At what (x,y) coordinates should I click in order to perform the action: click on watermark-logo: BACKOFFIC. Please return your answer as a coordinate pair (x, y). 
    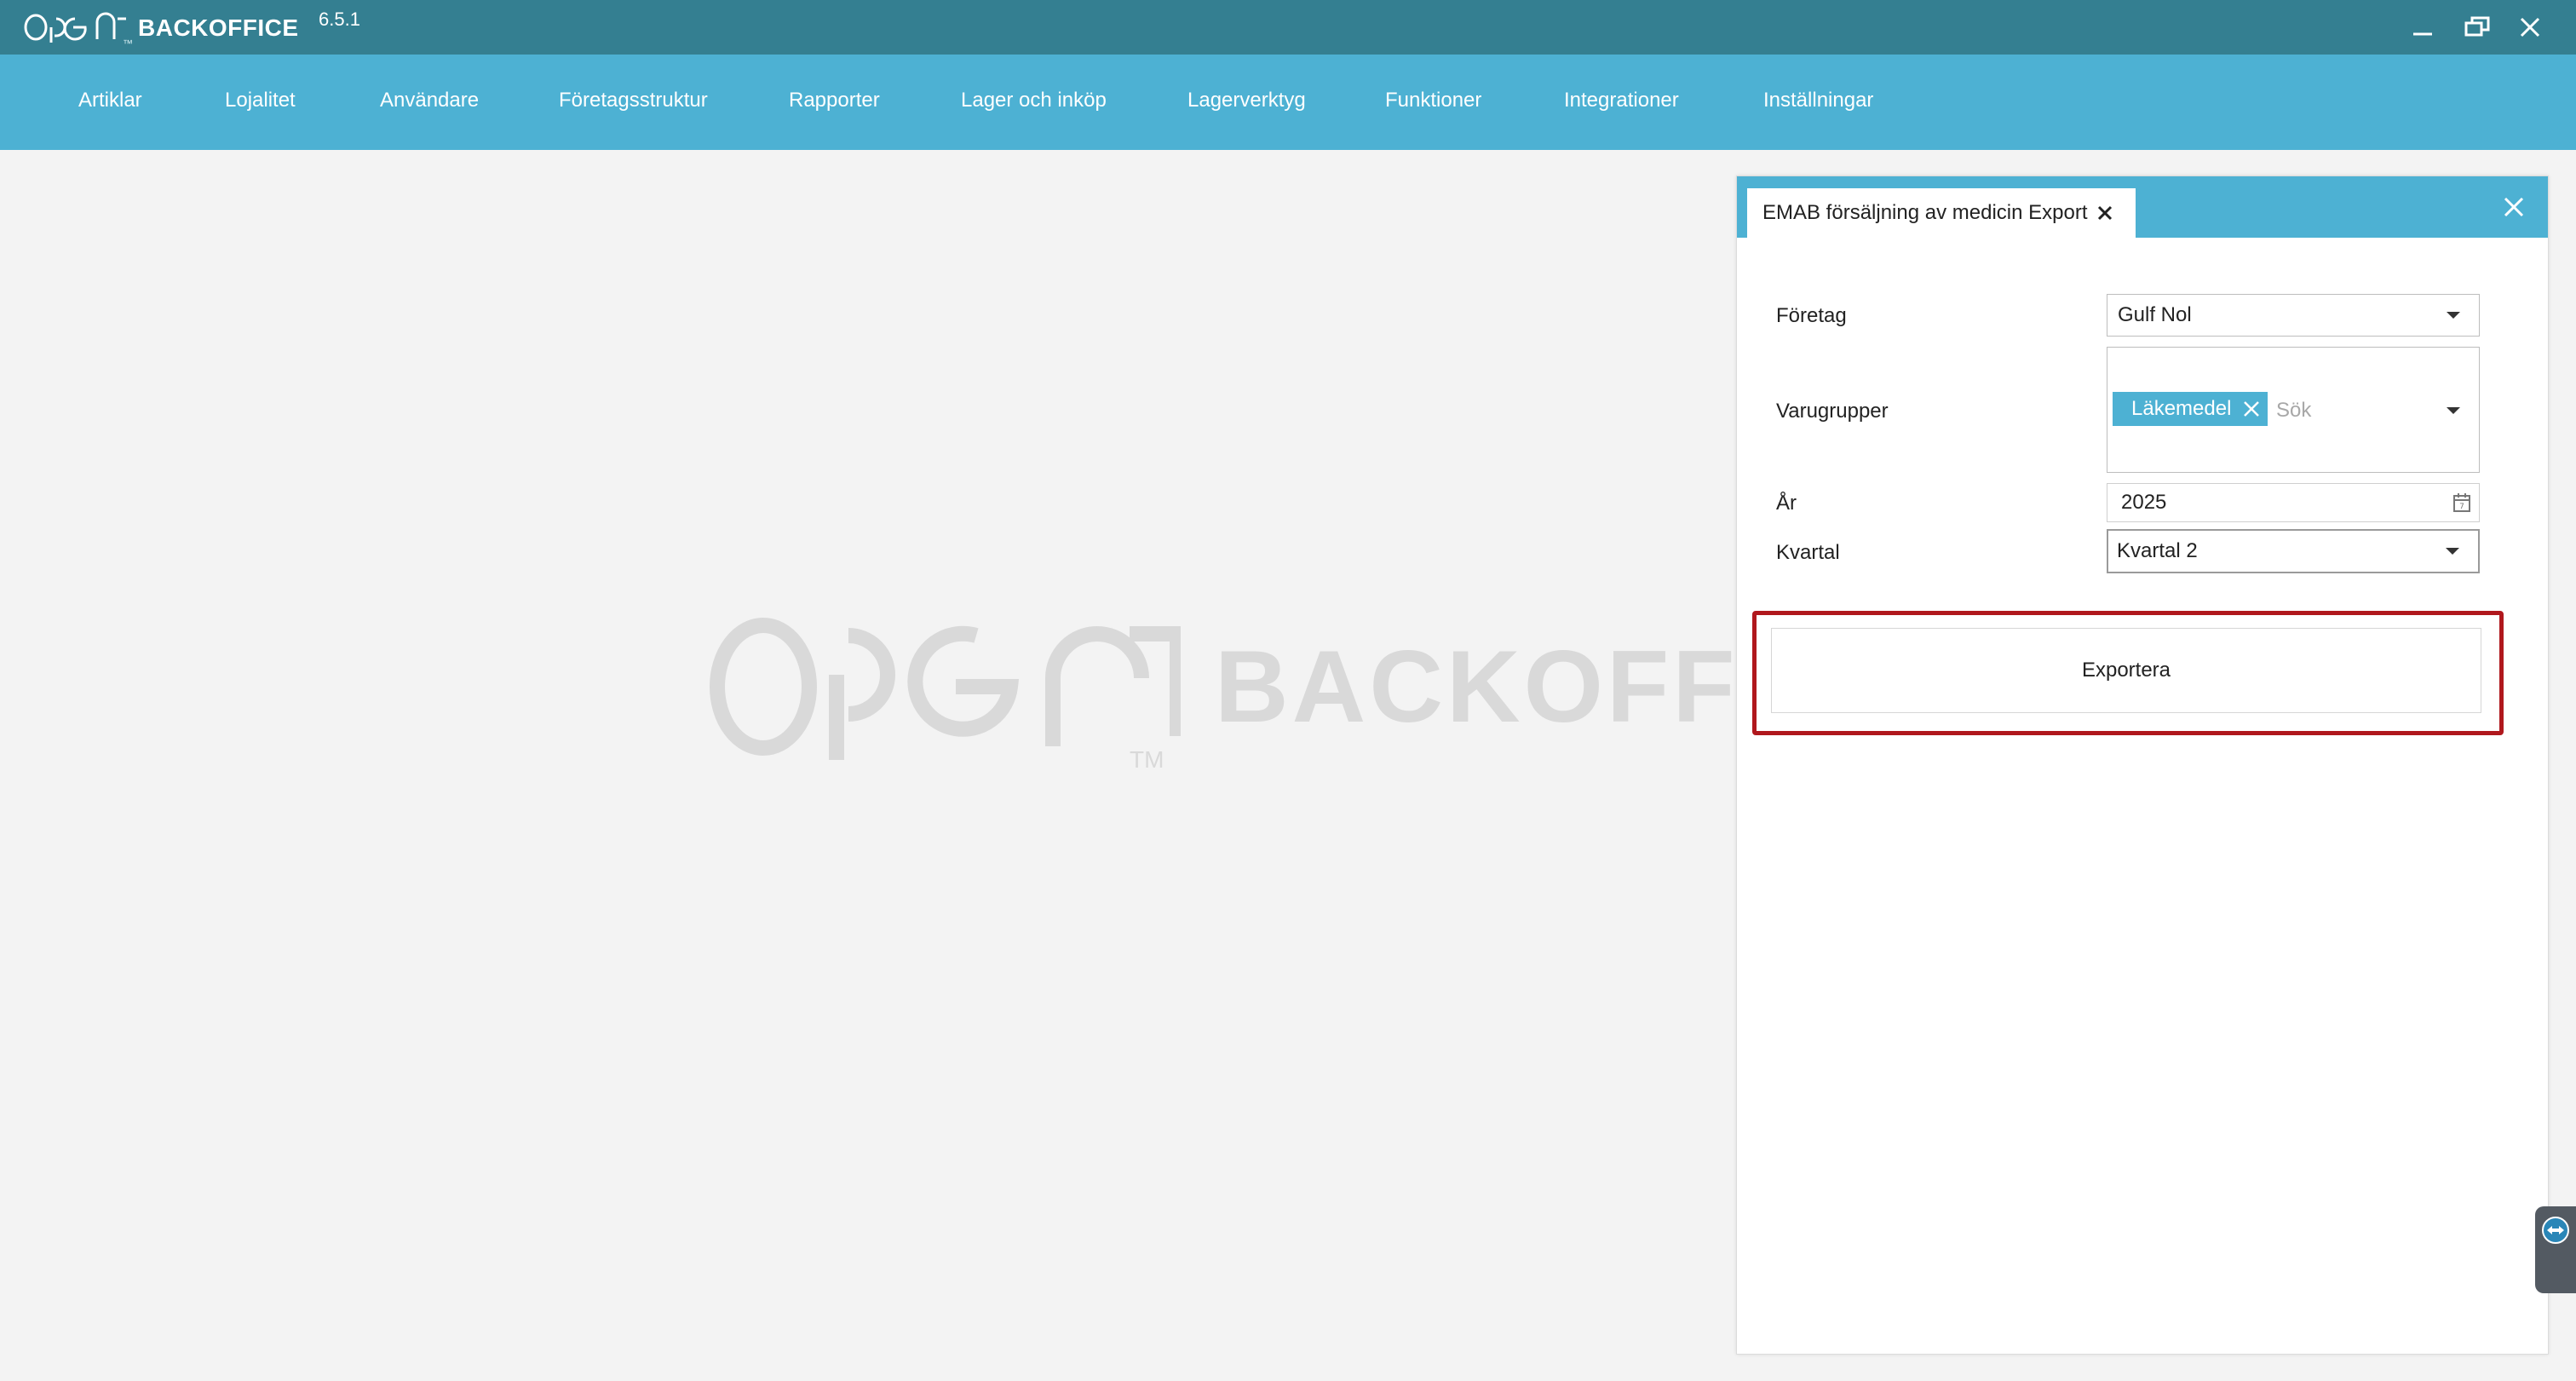
    Looking at the image, I should click on (1221, 686).